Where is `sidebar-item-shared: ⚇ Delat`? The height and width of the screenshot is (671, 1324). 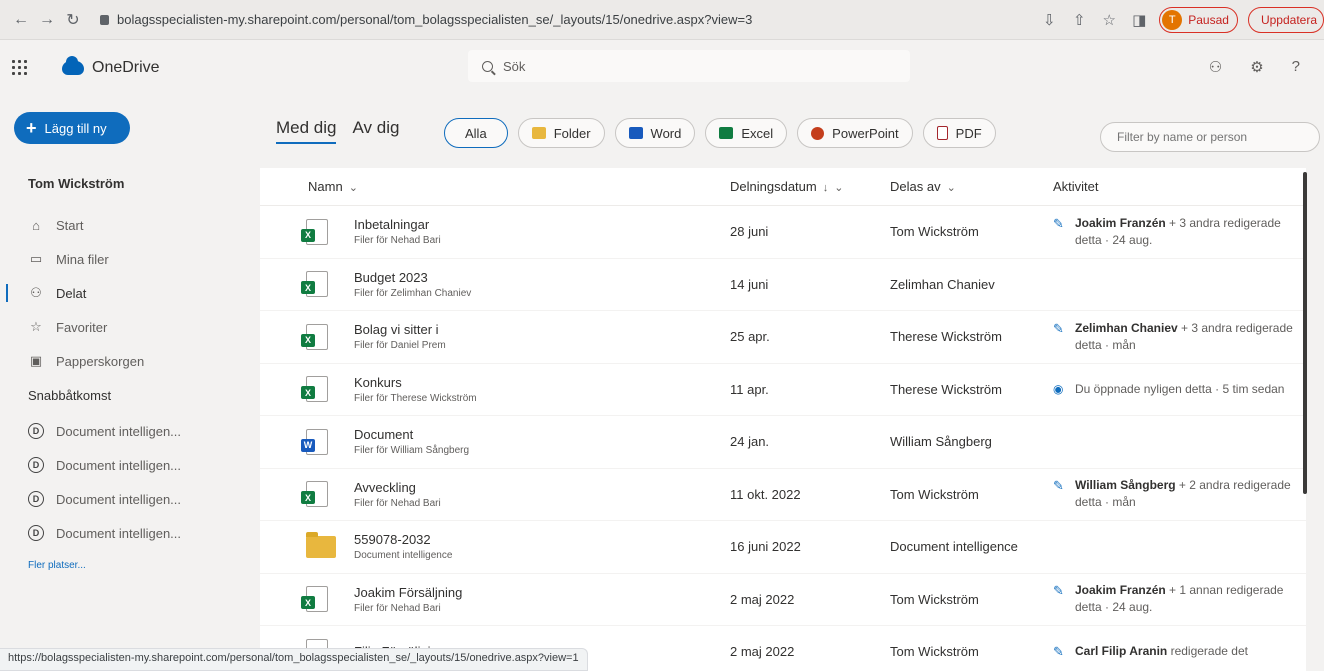 sidebar-item-shared: ⚇ Delat is located at coordinates (130, 293).